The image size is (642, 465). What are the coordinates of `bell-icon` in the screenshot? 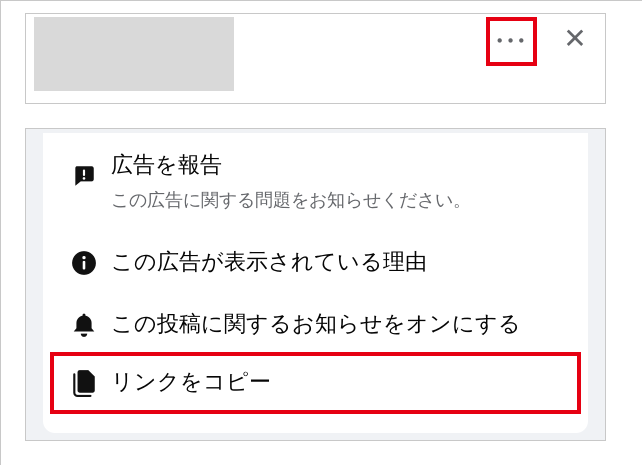 It's located at (84, 325).